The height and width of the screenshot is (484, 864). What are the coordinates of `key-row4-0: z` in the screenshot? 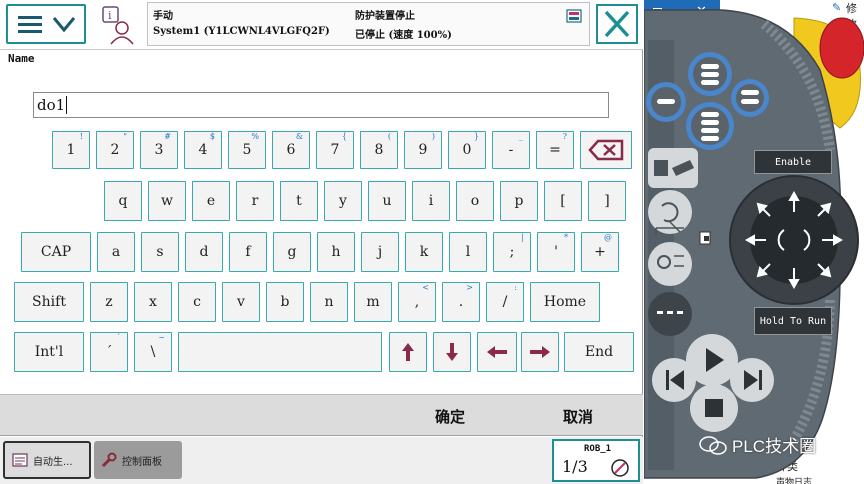 It's located at (109, 302).